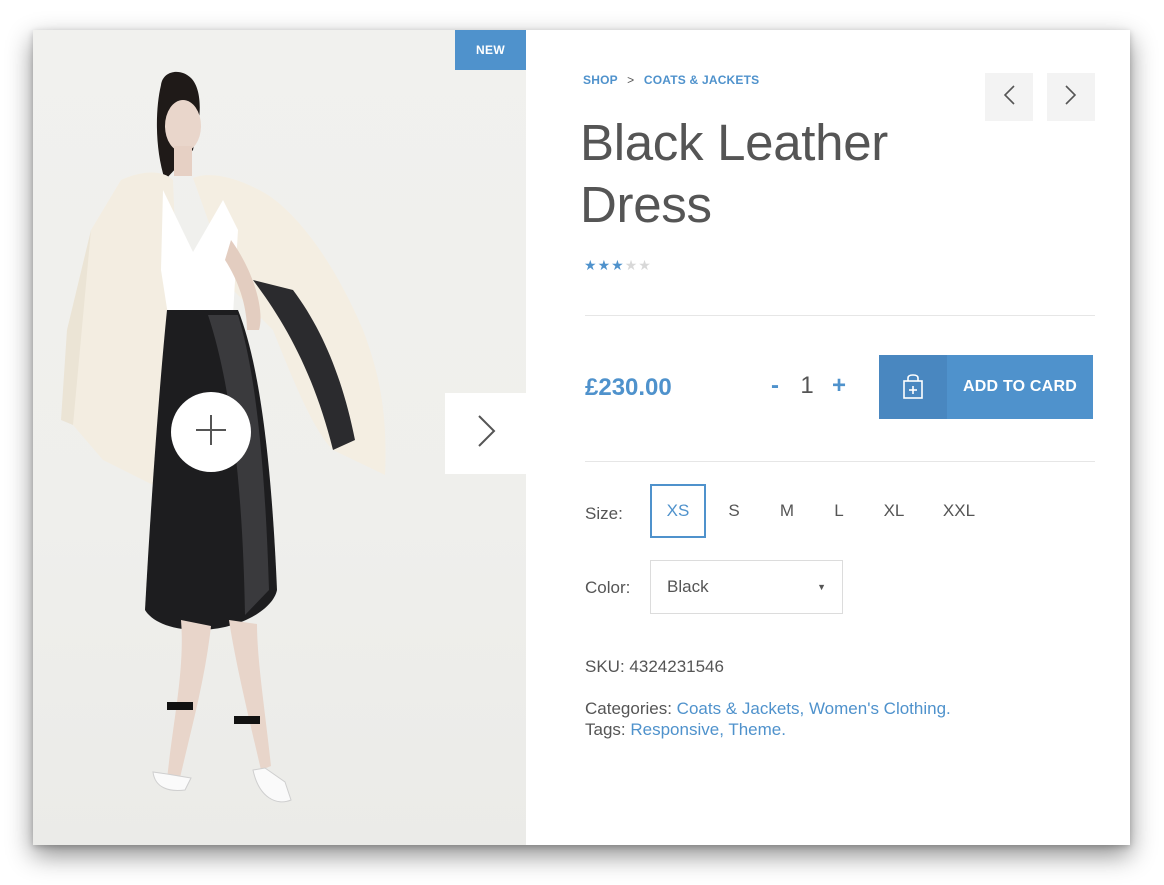 The height and width of the screenshot is (885, 1164). Describe the element at coordinates (628, 708) in the screenshot. I see `categories-label: Categories:` at that location.